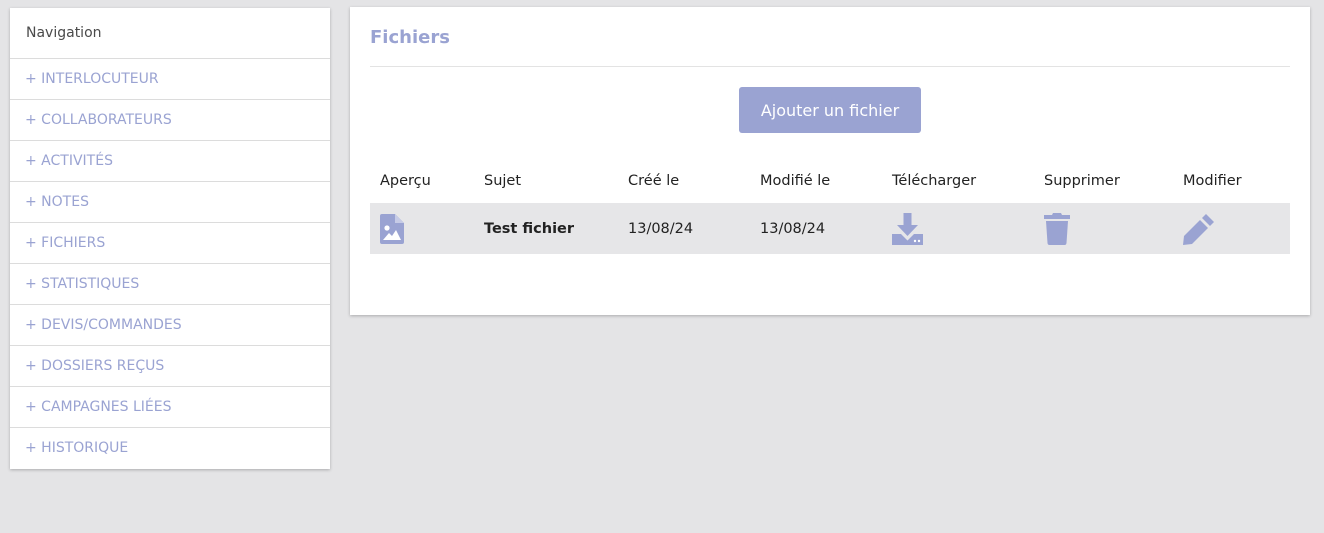 This screenshot has height=533, width=1324. I want to click on column-header-delete: Supprimer, so click(1082, 181).